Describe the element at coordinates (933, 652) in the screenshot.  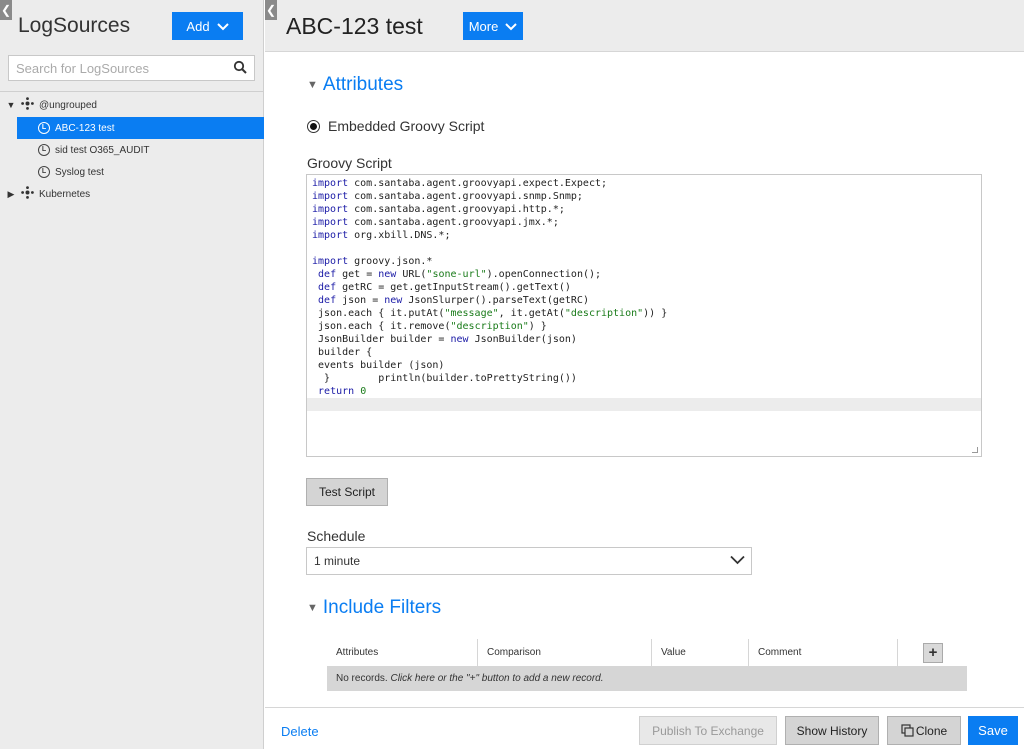
I see `add-record-button: +` at that location.